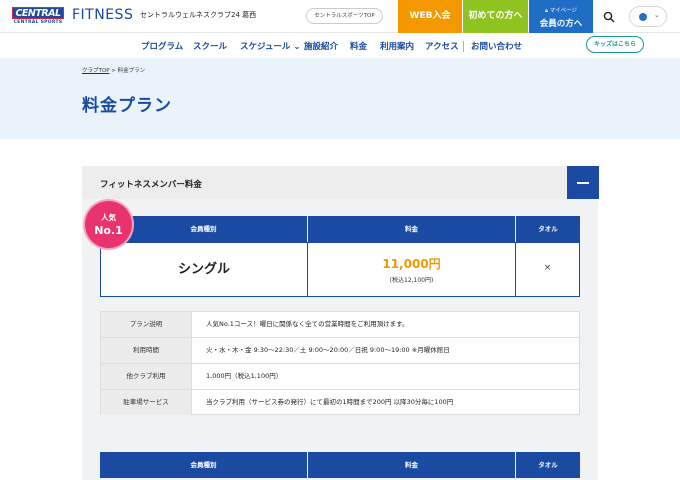 Image resolution: width=680 pixels, height=480 pixels. Describe the element at coordinates (108, 230) in the screenshot. I see `badge-rank: No.1` at that location.